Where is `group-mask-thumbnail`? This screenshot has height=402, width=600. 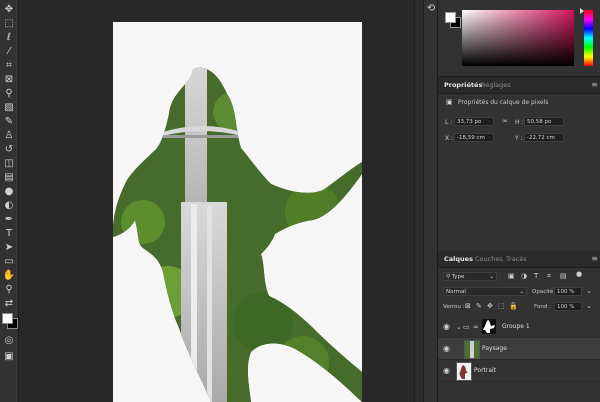 group-mask-thumbnail is located at coordinates (489, 326).